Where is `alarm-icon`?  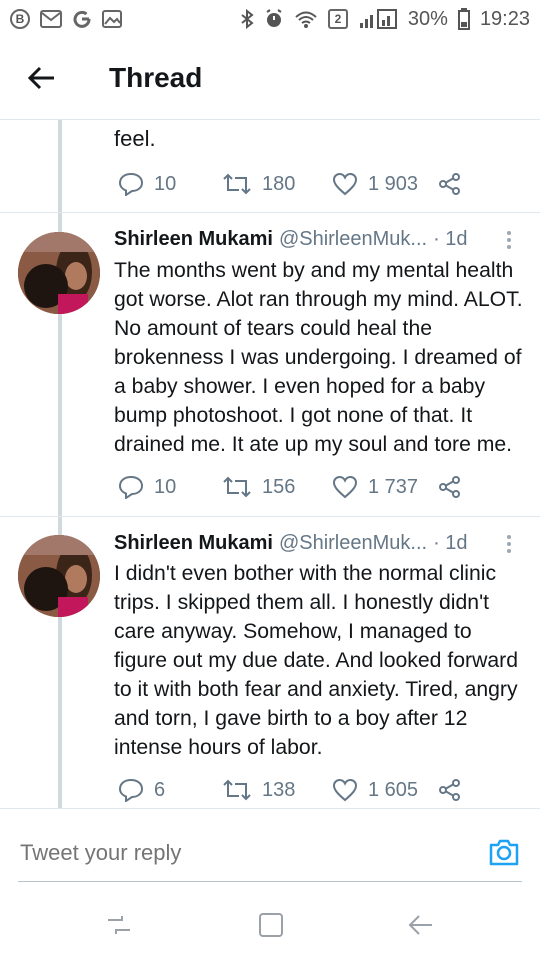 alarm-icon is located at coordinates (274, 18).